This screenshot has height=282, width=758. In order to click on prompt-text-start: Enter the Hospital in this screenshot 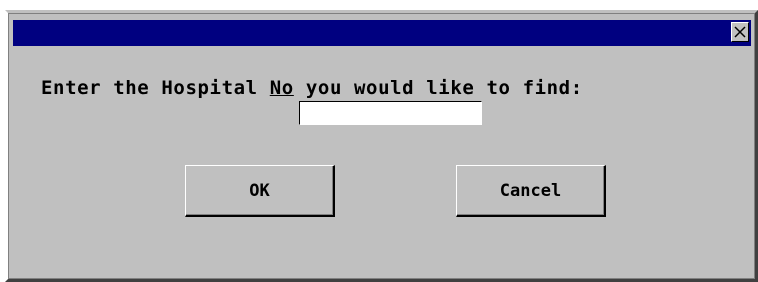, I will do `click(155, 88)`.